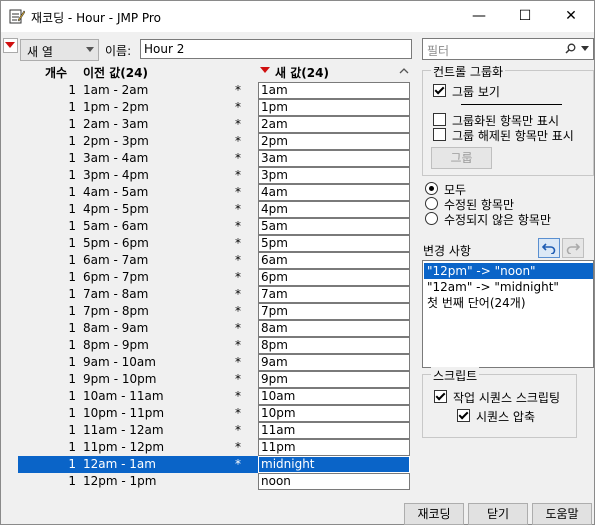  Describe the element at coordinates (334, 243) in the screenshot. I see `new-value-input: 5pm` at that location.